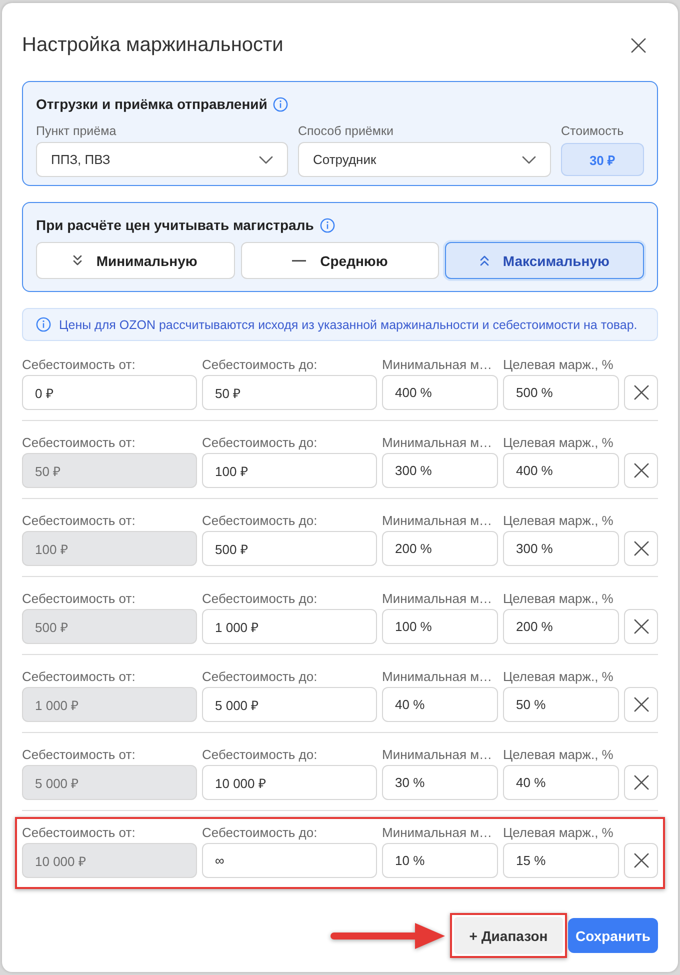 The image size is (680, 975). What do you see at coordinates (152, 104) in the screenshot?
I see `section-title: Отгрузки и приёмка отправлений` at bounding box center [152, 104].